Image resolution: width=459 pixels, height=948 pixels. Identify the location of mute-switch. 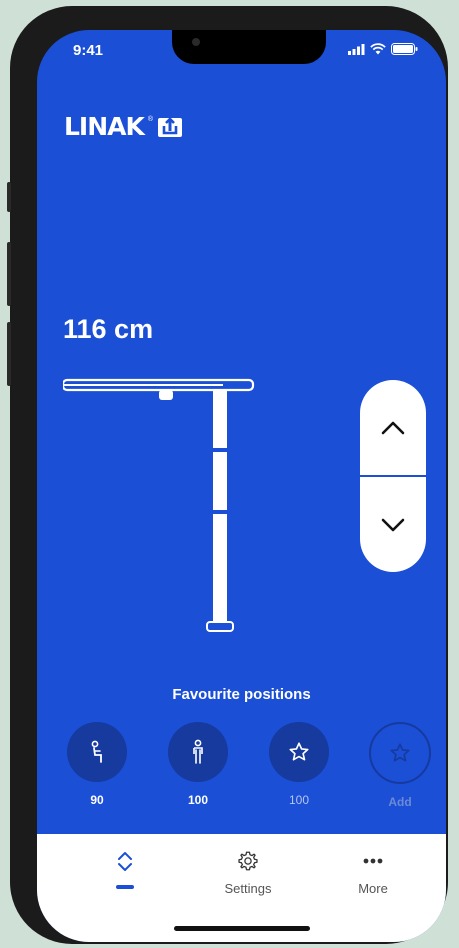
(9, 197).